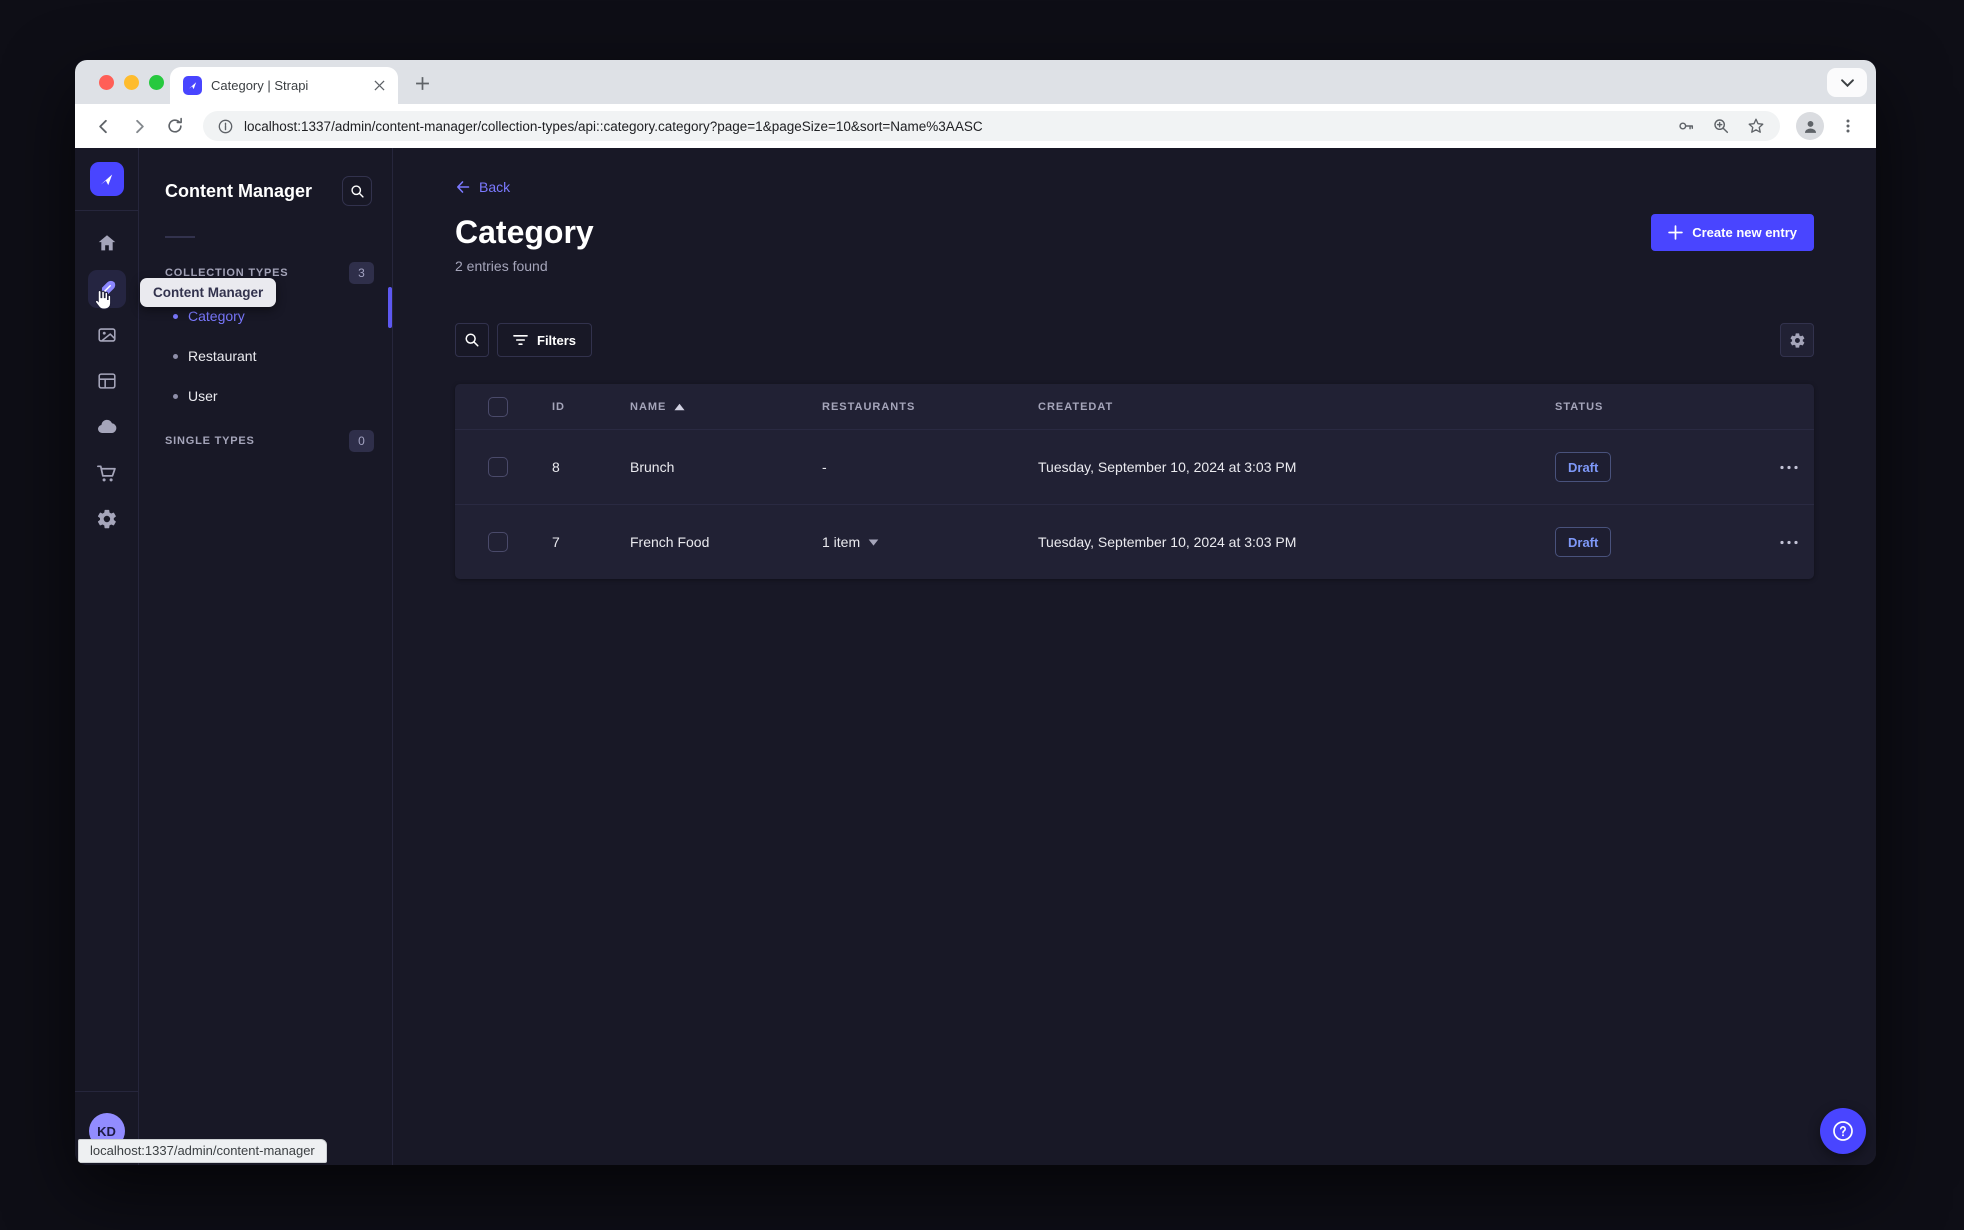 This screenshot has height=1230, width=1964. I want to click on back-link: Back, so click(482, 187).